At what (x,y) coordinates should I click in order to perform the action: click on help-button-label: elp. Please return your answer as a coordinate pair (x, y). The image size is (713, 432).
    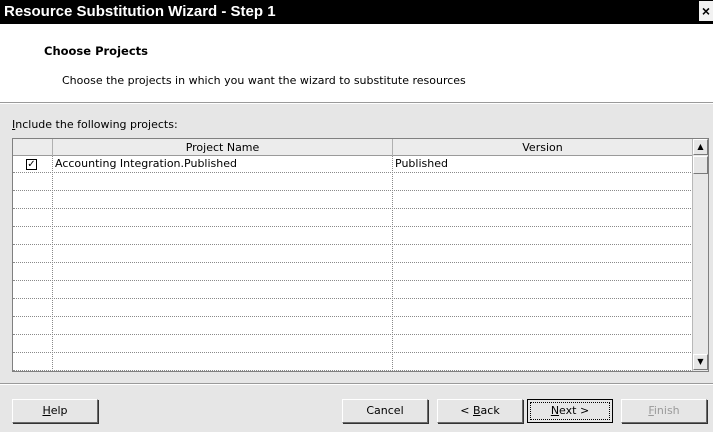
    Looking at the image, I should click on (59, 410).